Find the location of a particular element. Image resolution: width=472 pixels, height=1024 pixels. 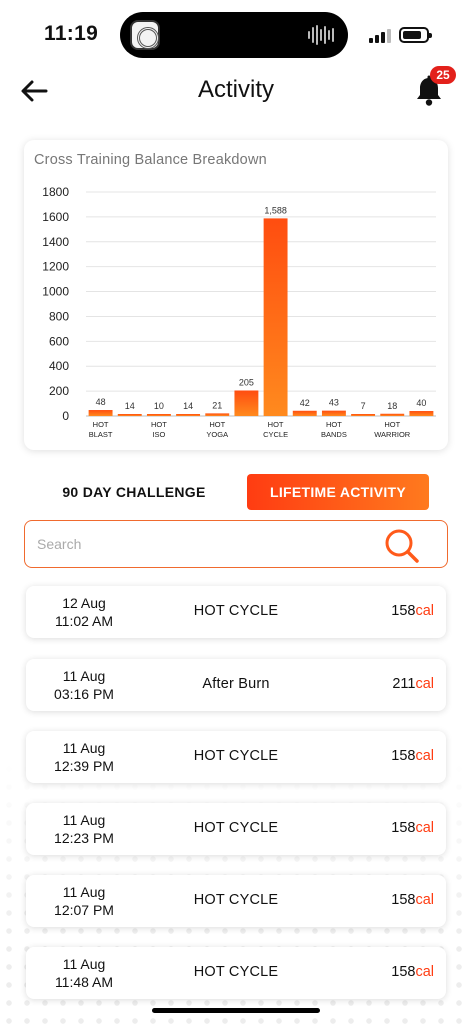

bar-value-label: 1,588 is located at coordinates (275, 210).